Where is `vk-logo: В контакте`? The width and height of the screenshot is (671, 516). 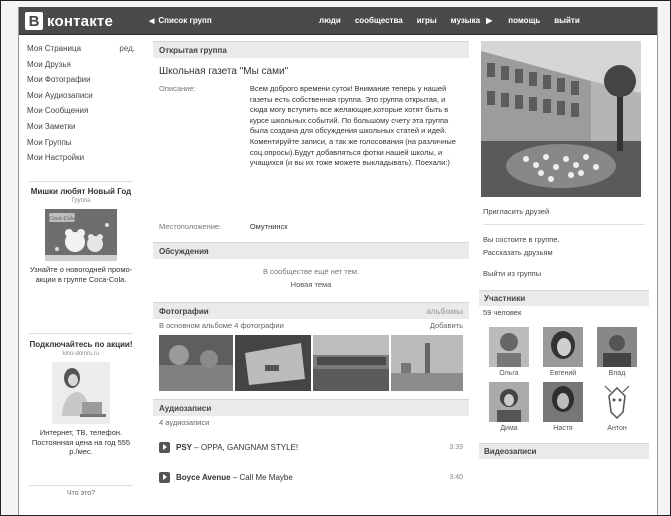 vk-logo: В контакте is located at coordinates (69, 21).